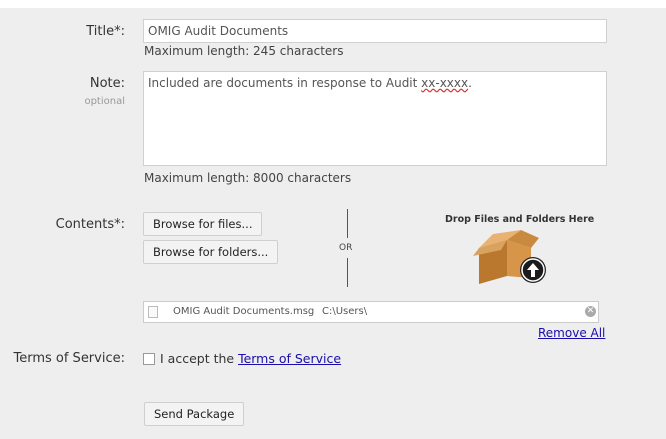  What do you see at coordinates (345, 311) in the screenshot?
I see `file-path: C:\Users\` at bounding box center [345, 311].